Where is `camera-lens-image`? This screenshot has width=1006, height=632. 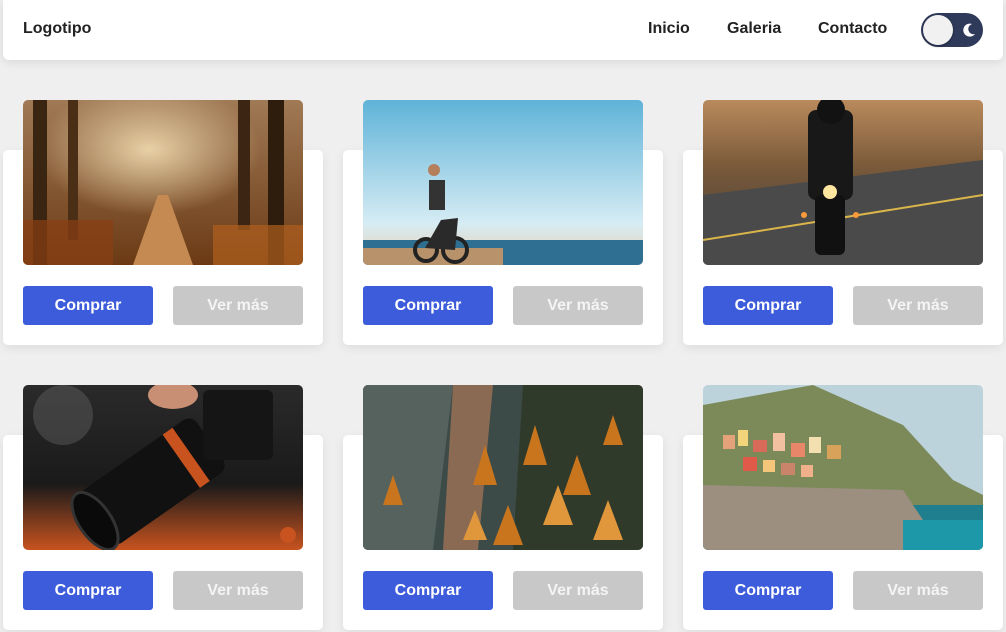
camera-lens-image is located at coordinates (163, 467).